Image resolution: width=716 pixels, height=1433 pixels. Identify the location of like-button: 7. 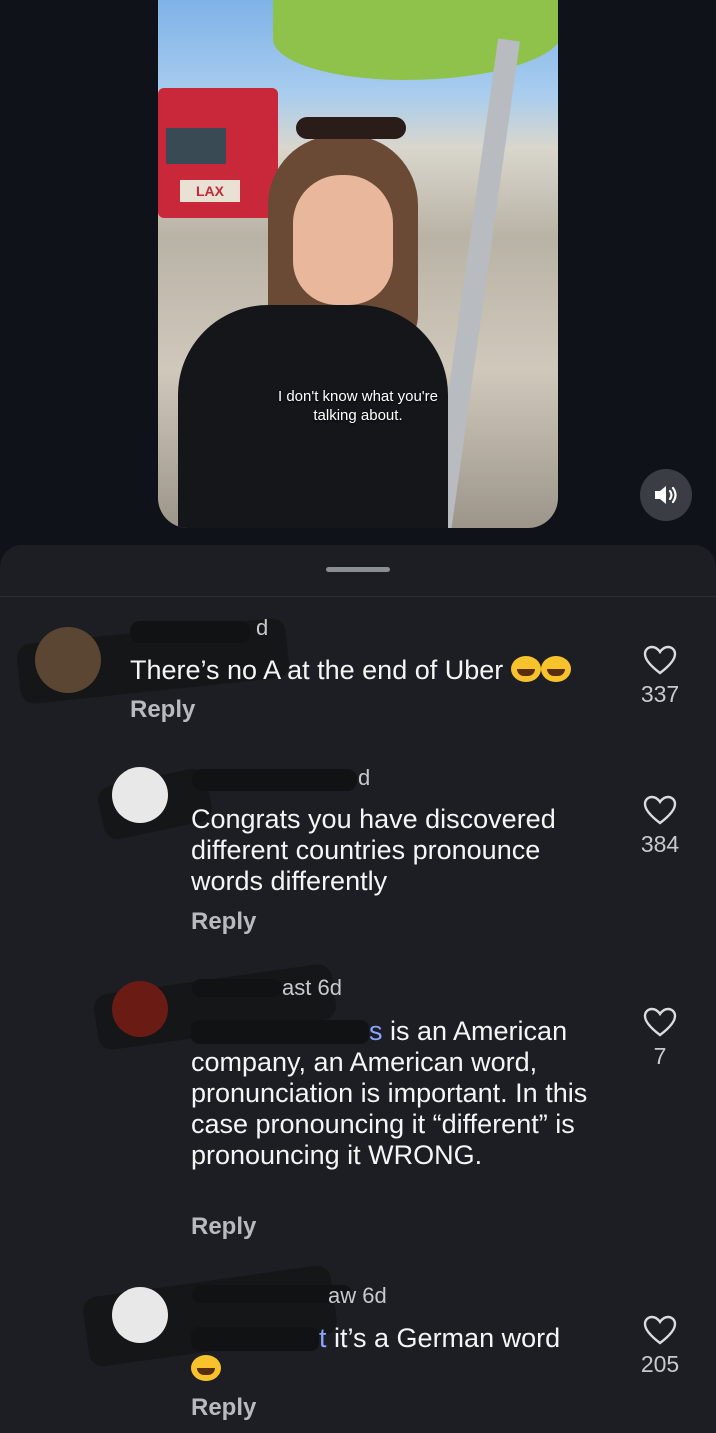
(660, 1038).